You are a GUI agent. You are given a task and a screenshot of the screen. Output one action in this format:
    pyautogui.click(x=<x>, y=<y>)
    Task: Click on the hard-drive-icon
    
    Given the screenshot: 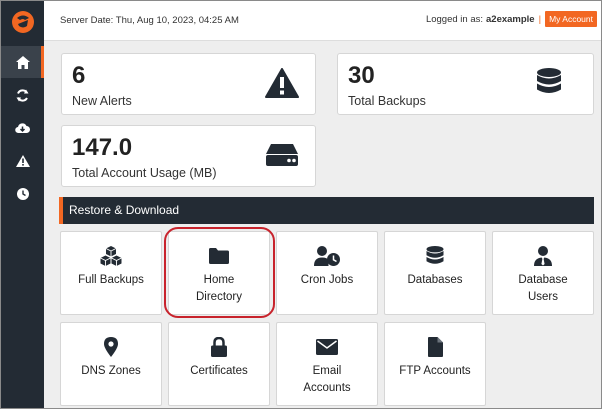 What is the action you would take?
    pyautogui.click(x=282, y=155)
    